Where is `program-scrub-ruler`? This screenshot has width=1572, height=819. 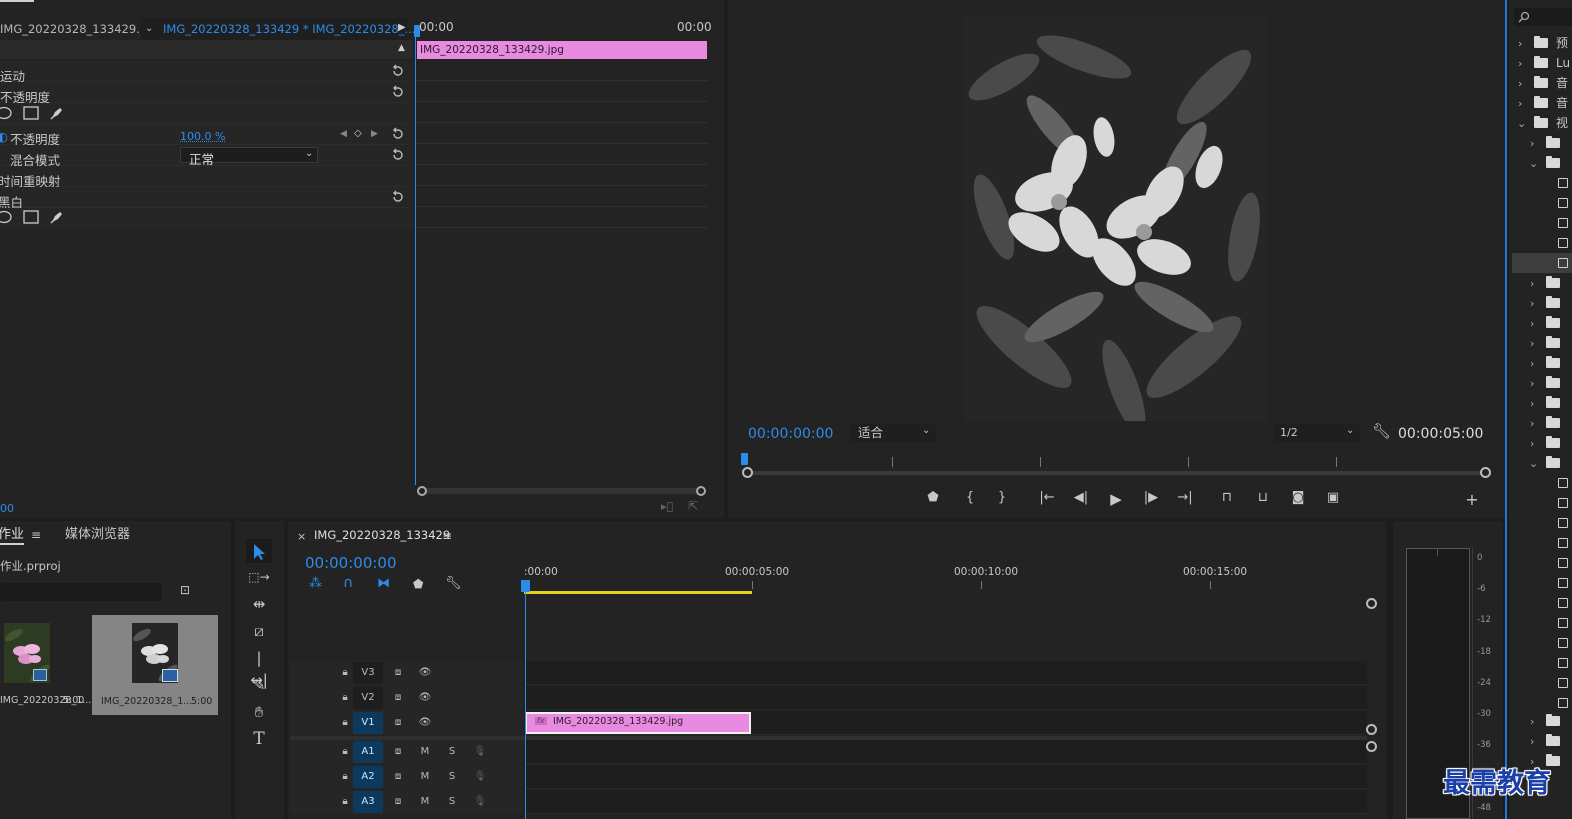 program-scrub-ruler is located at coordinates (1115, 460).